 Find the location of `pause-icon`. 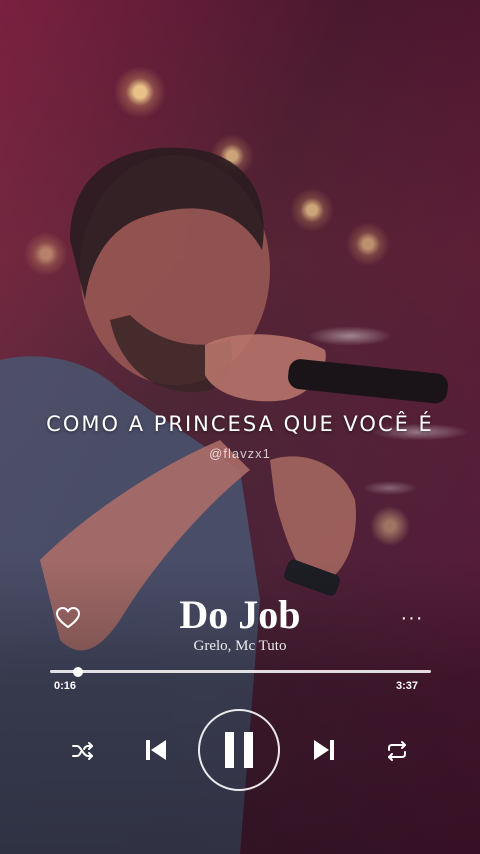

pause-icon is located at coordinates (239, 750).